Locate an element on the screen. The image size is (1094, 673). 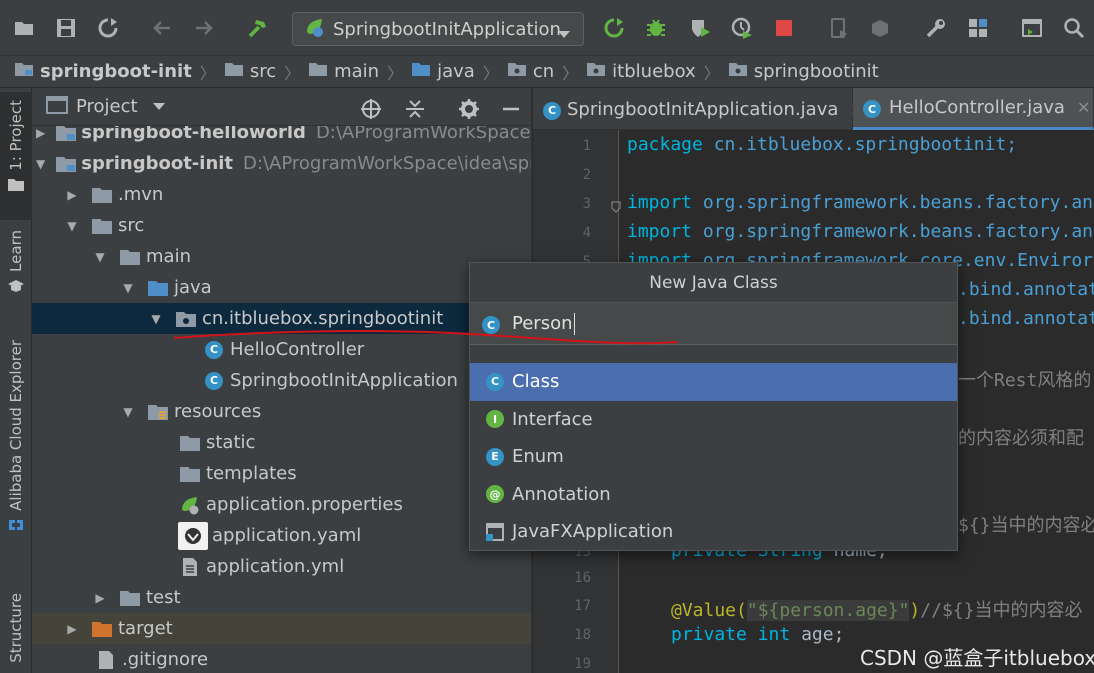
tree-row-package-springbootinit: ▼ cn.itbluebox.springbootinit is located at coordinates (281, 318).